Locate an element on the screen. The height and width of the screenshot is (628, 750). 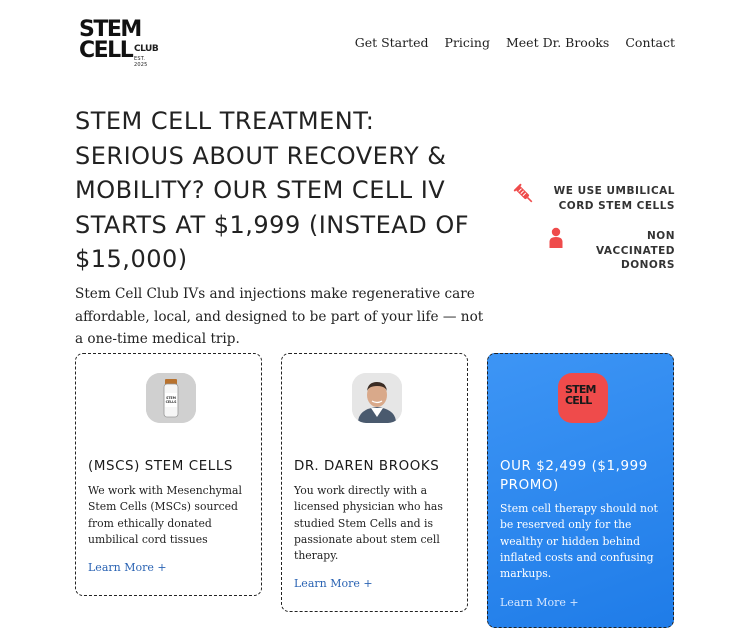
feature-umbilical-text: WE USE UMBILICAL CORD STEM CELLS is located at coordinates (614, 198).